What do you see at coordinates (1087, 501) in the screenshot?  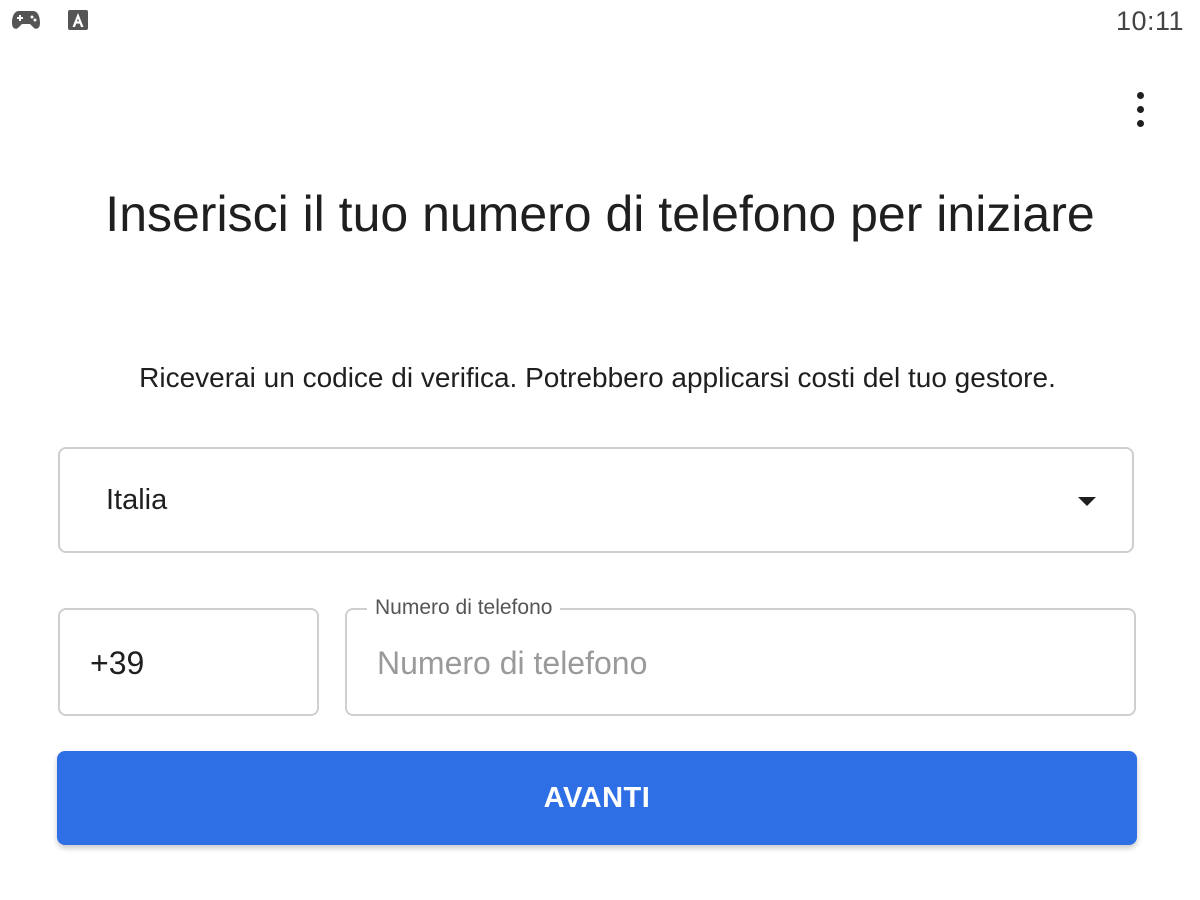 I see `arrow-drop-down-icon` at bounding box center [1087, 501].